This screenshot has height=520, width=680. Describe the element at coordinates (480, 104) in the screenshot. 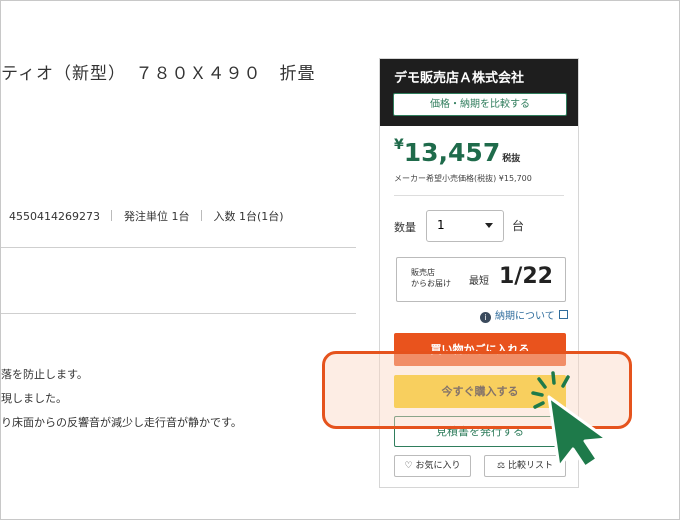

I see `compare-price-button: 価格・納期を比較する` at that location.